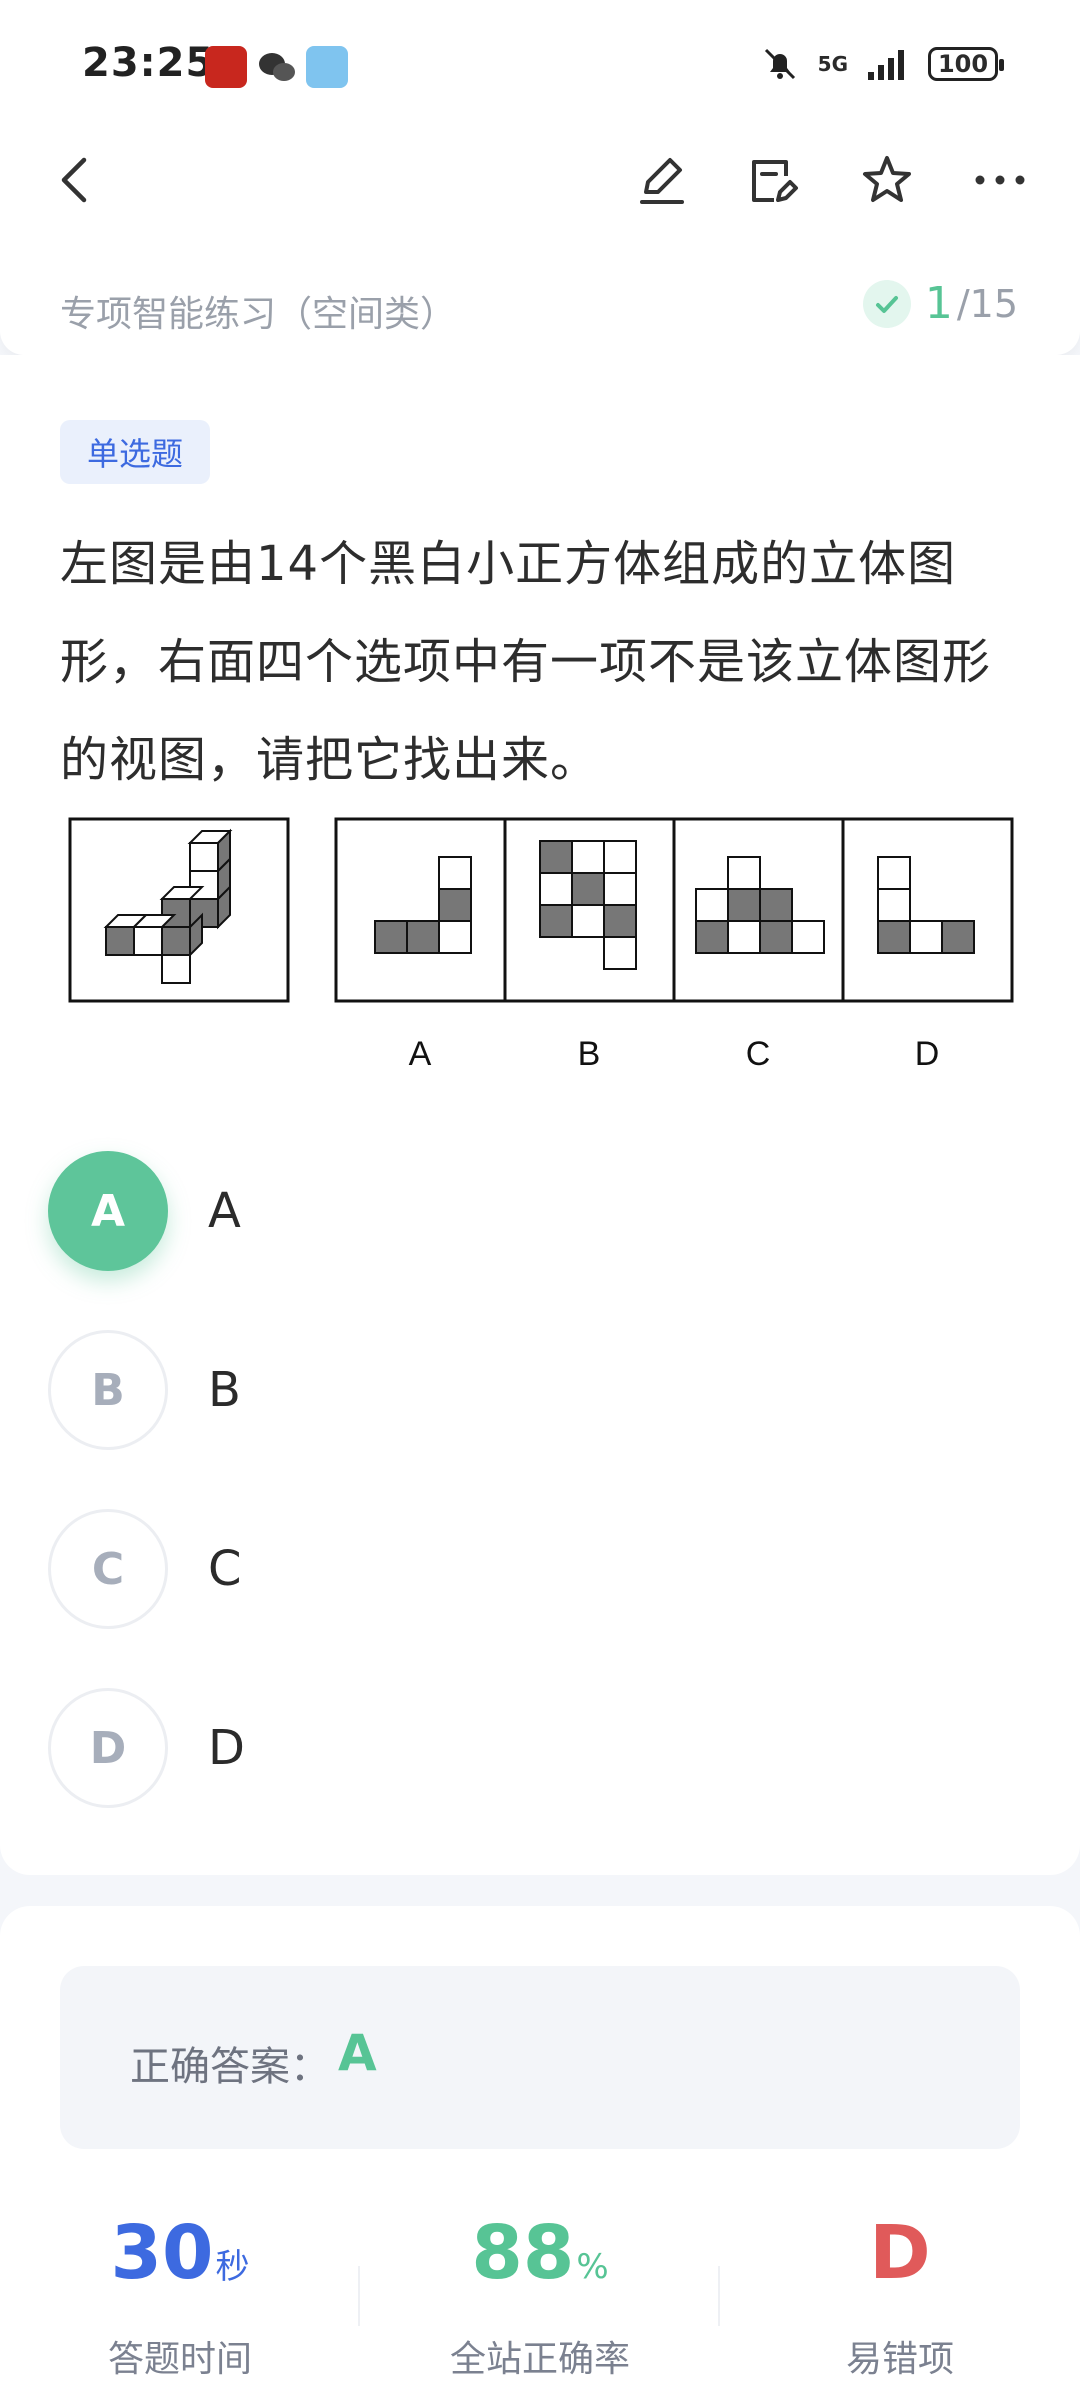 The height and width of the screenshot is (2392, 1080). I want to click on option-b-circle: B, so click(108, 1390).